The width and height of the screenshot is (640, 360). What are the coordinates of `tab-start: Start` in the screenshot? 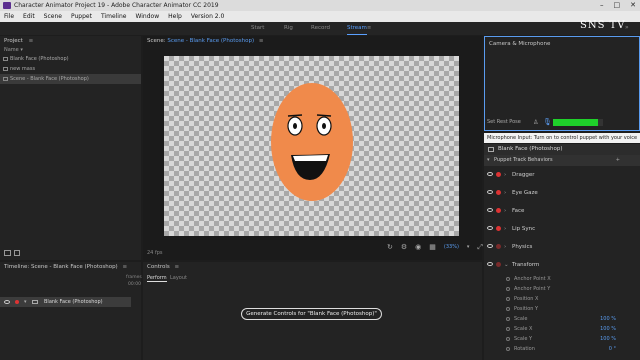 It's located at (257, 28).